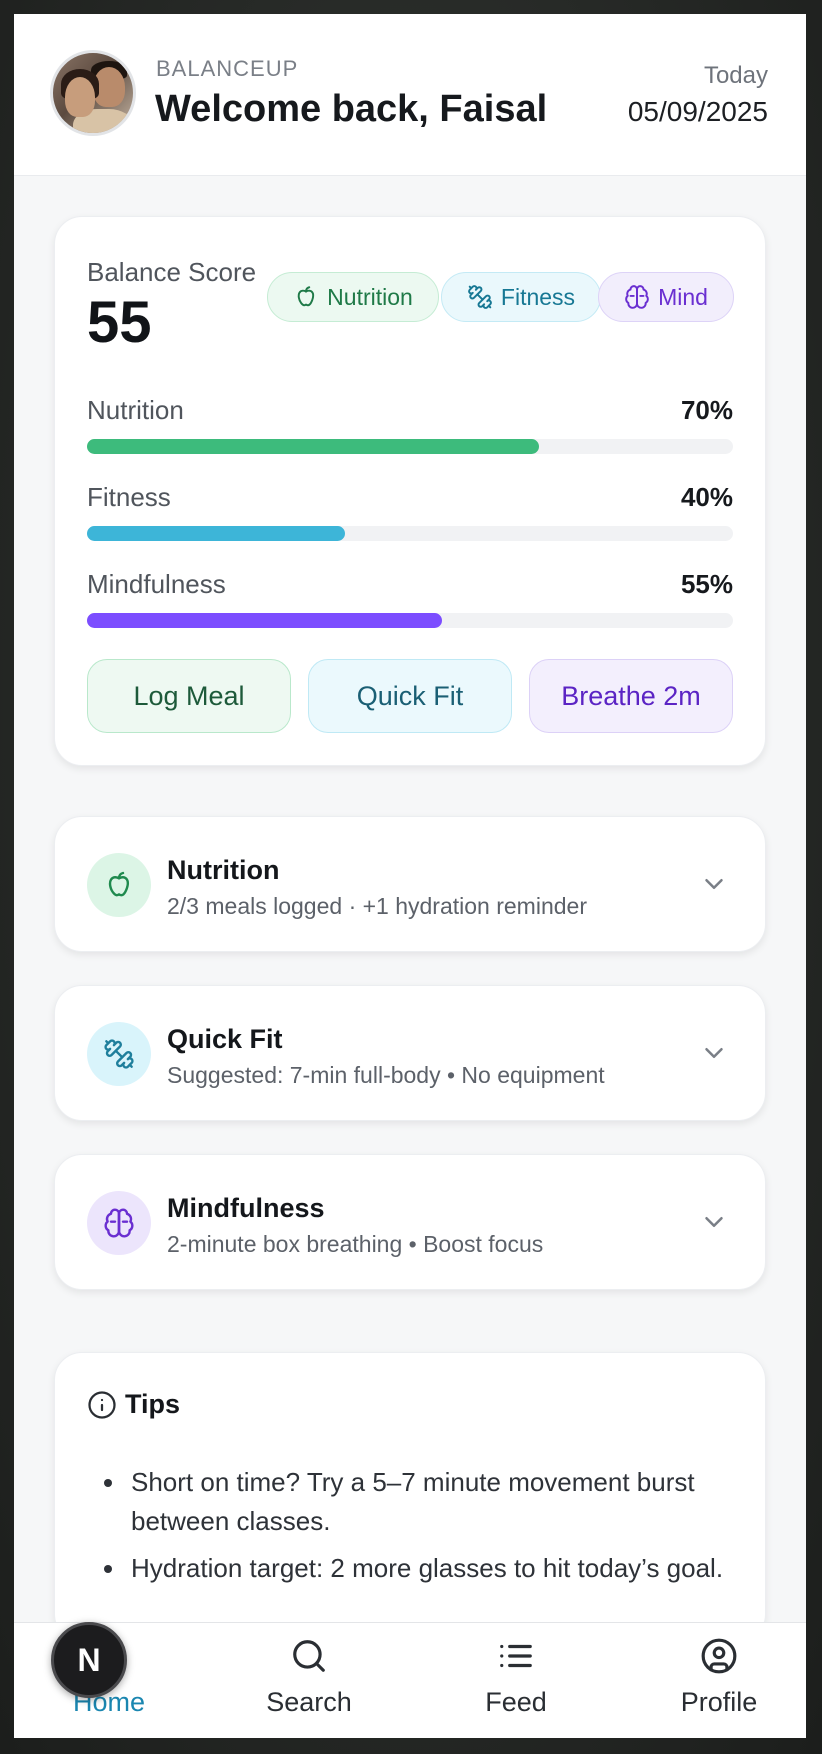  What do you see at coordinates (516, 1656) in the screenshot?
I see `list-icon` at bounding box center [516, 1656].